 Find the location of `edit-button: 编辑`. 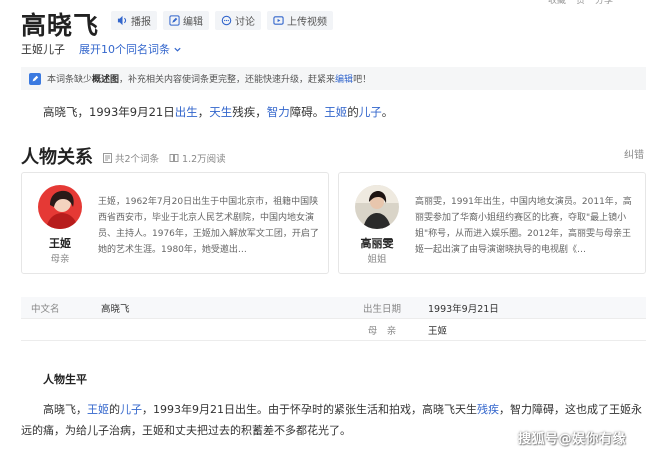

edit-button: 编辑 is located at coordinates (186, 20).